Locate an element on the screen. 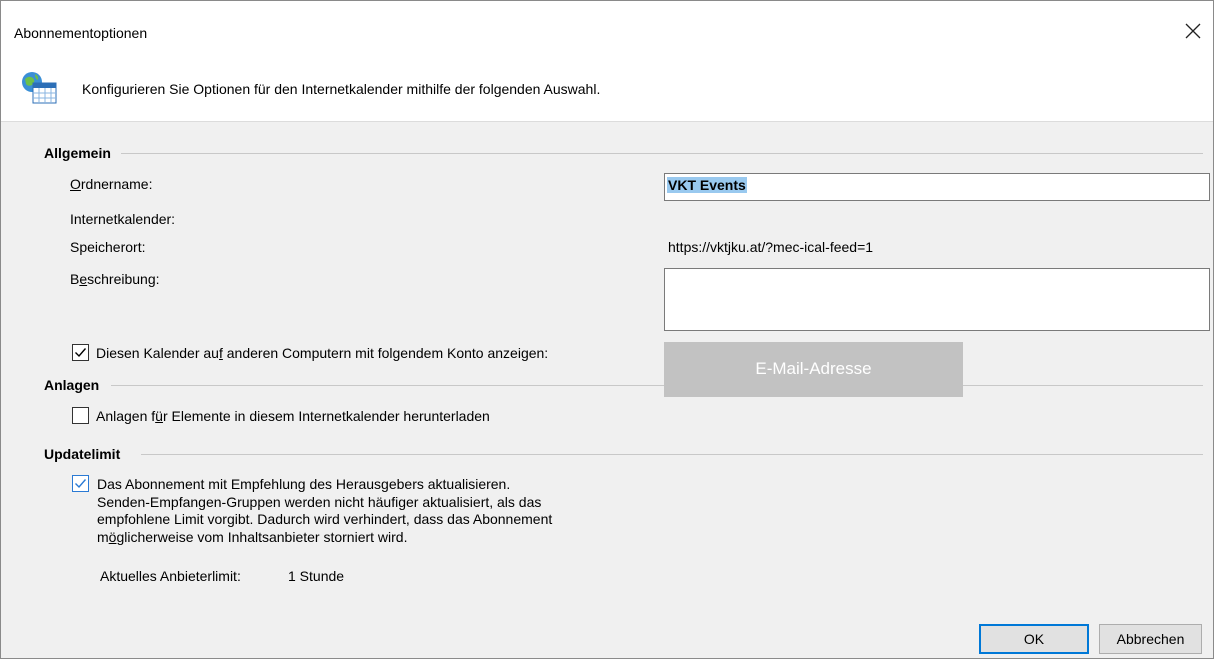 The width and height of the screenshot is (1214, 659). ok-button: OK is located at coordinates (1034, 639).